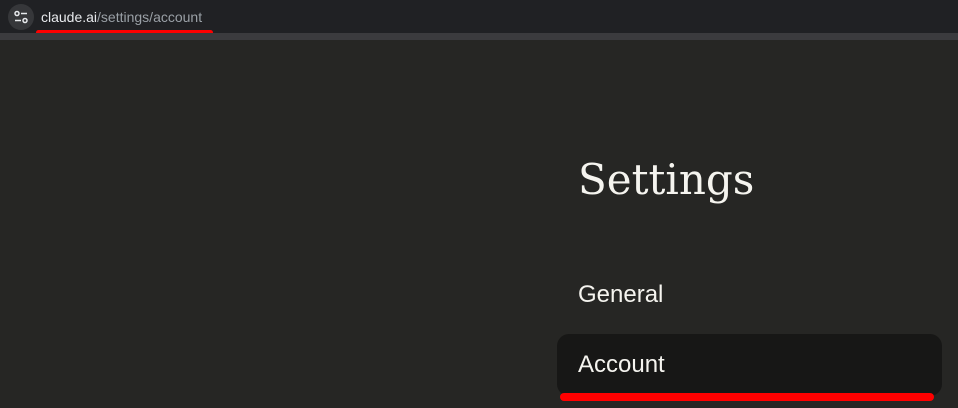 The width and height of the screenshot is (958, 408). Describe the element at coordinates (479, 17) in the screenshot. I see `browser-address-bar: claude.ai/settings/account` at that location.